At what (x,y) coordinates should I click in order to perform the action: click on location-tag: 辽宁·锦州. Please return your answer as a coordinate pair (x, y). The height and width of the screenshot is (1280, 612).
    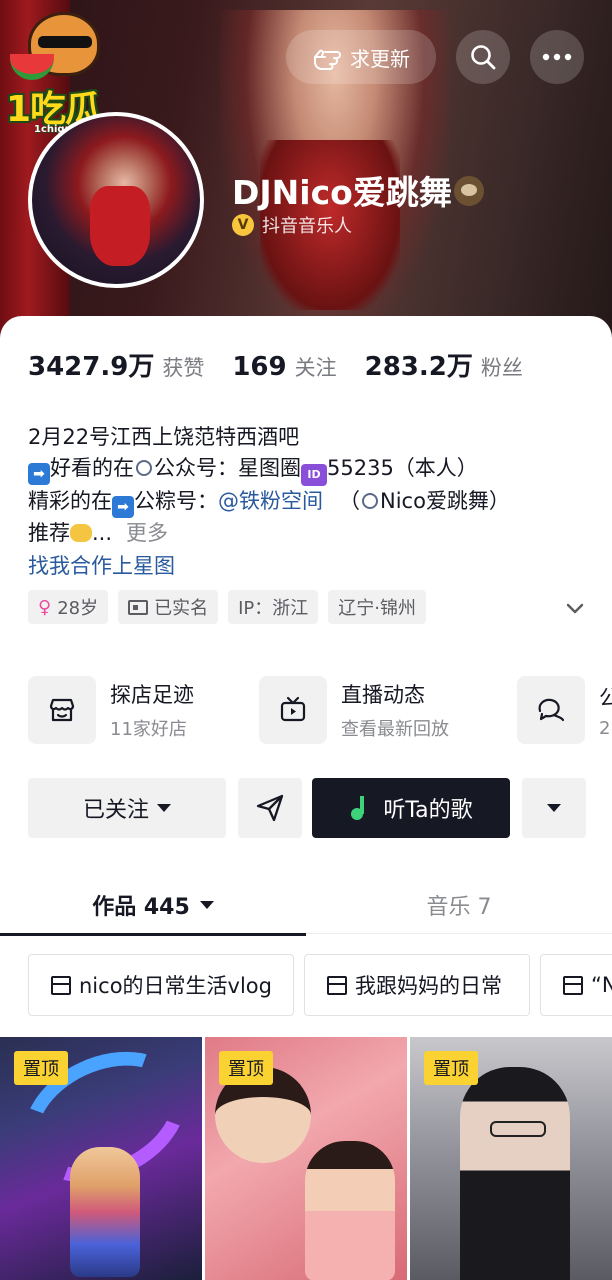
    Looking at the image, I should click on (377, 607).